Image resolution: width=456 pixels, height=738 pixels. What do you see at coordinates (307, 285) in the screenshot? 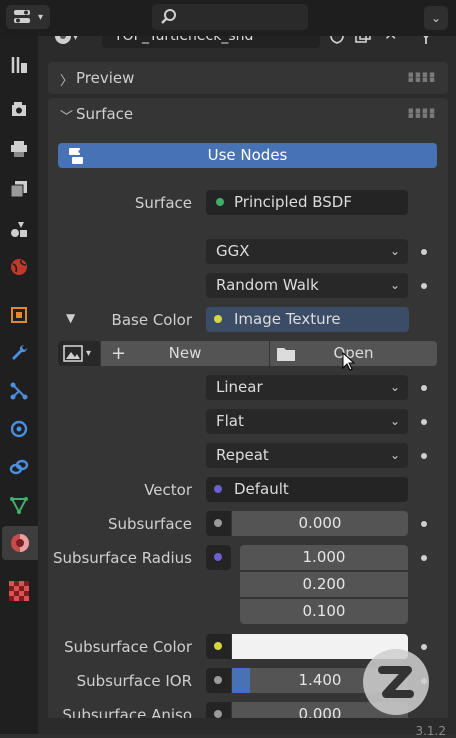
I see `subsurface-method-dropdown: Random Walk ⌄` at bounding box center [307, 285].